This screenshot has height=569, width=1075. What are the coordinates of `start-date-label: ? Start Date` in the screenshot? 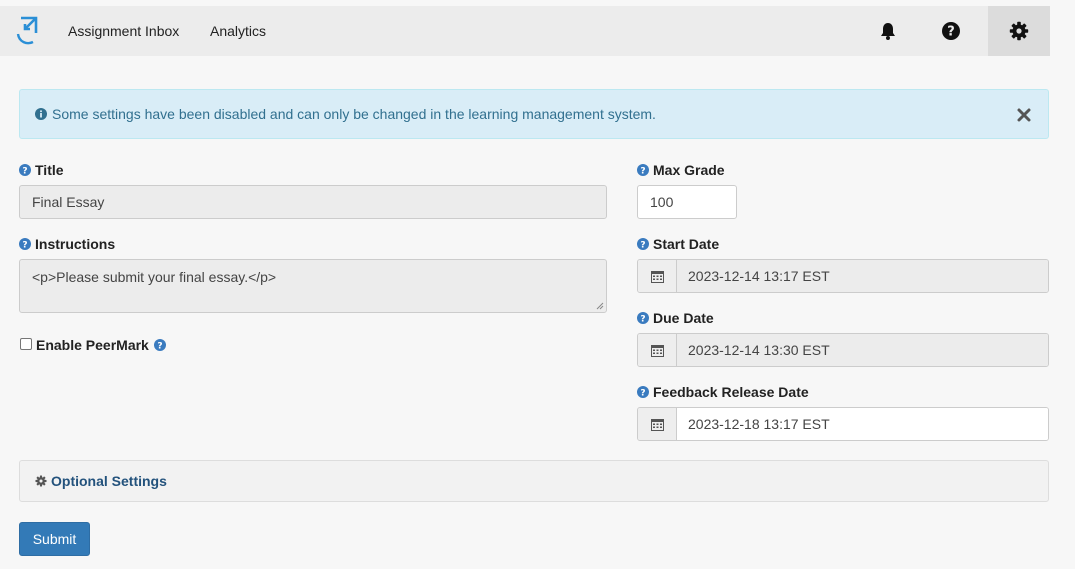 It's located at (678, 244).